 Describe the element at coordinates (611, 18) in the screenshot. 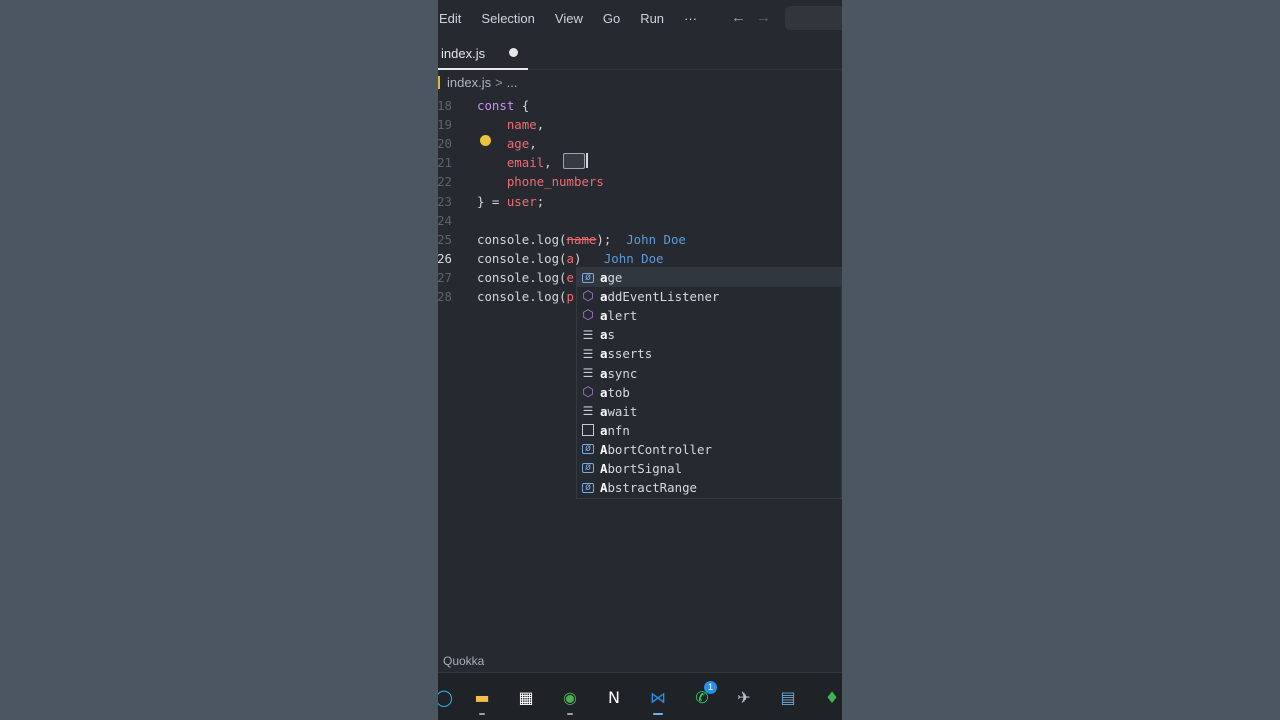

I see `menu-go: Go` at that location.